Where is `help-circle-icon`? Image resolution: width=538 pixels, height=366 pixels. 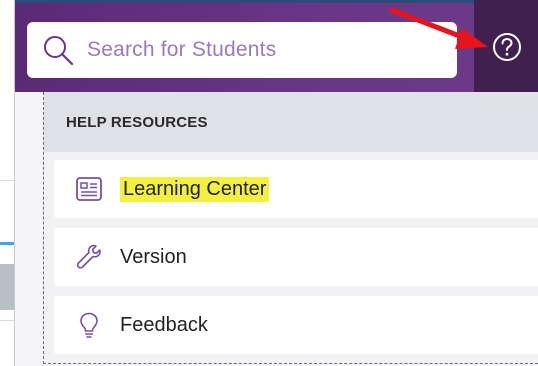 help-circle-icon is located at coordinates (507, 47).